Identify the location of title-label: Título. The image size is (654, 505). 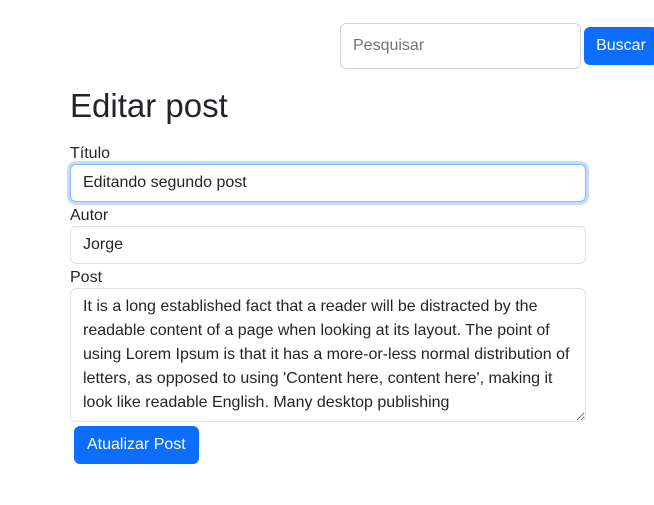
(90, 153).